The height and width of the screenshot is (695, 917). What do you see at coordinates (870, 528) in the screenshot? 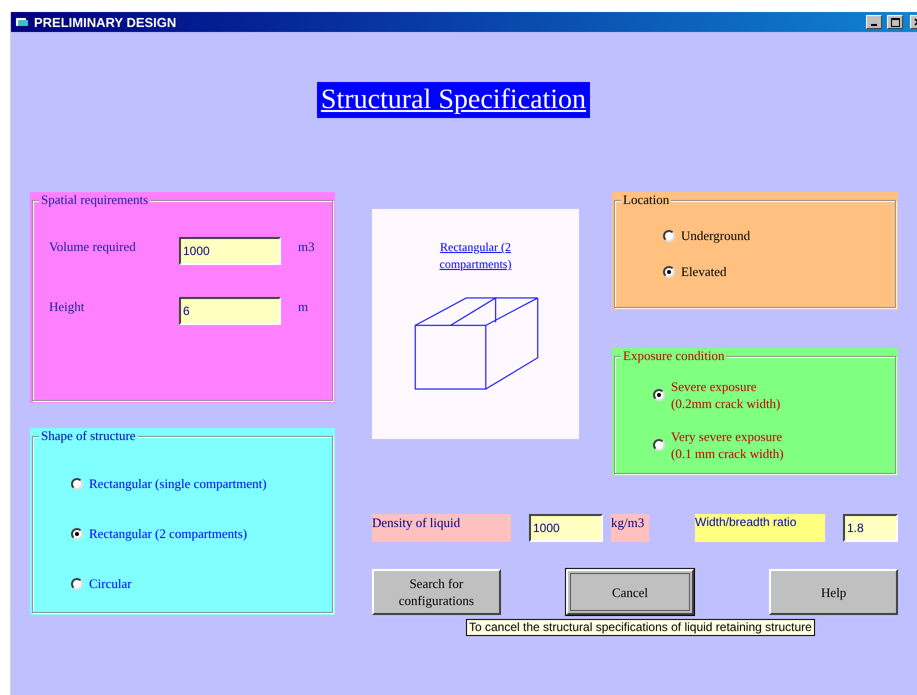
I see `ratio-input: 1.8` at bounding box center [870, 528].